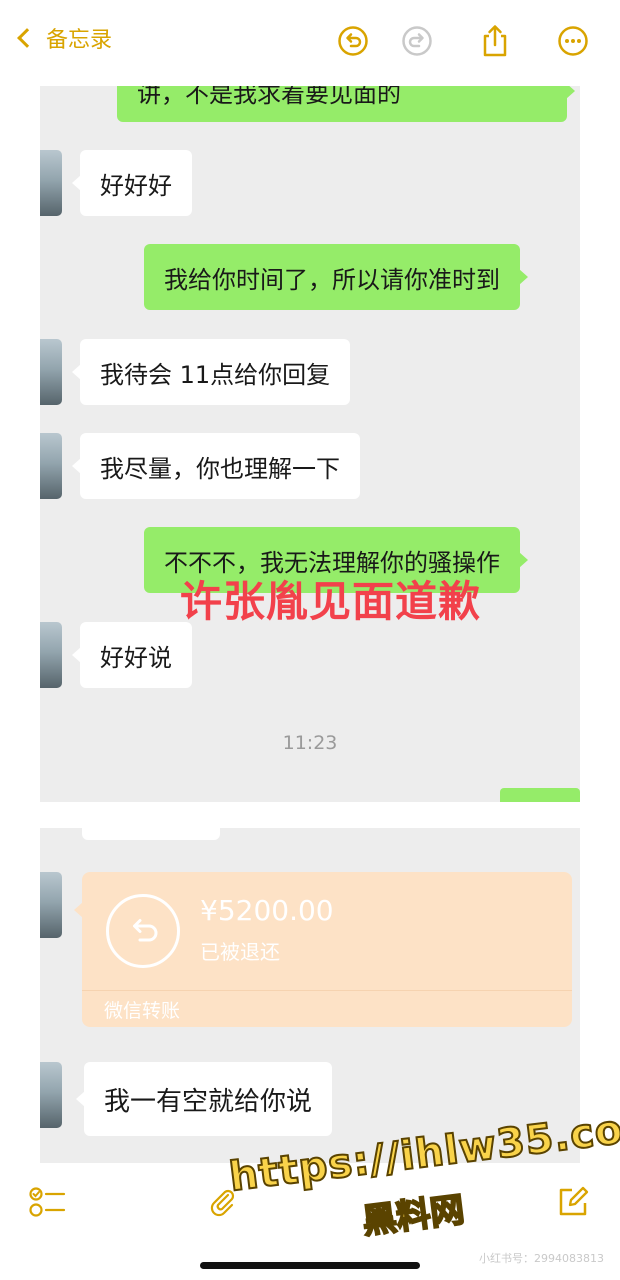  I want to click on compose-button, so click(573, 1202).